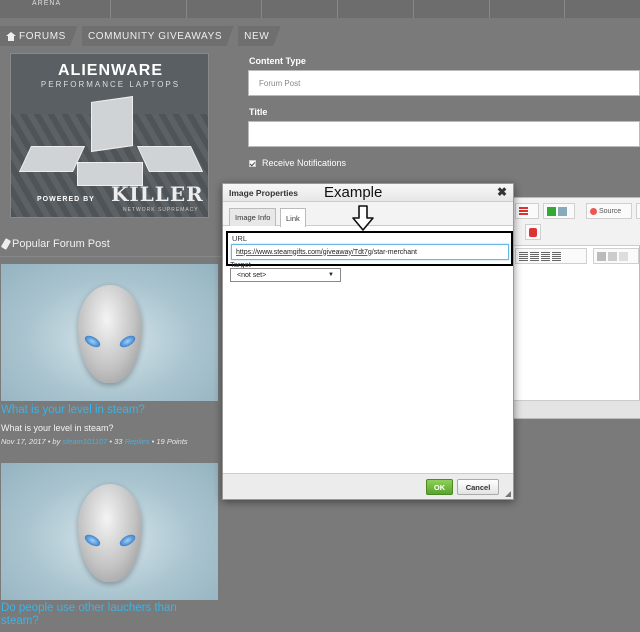 Image resolution: width=640 pixels, height=632 pixels. I want to click on url-label: URL, so click(240, 238).